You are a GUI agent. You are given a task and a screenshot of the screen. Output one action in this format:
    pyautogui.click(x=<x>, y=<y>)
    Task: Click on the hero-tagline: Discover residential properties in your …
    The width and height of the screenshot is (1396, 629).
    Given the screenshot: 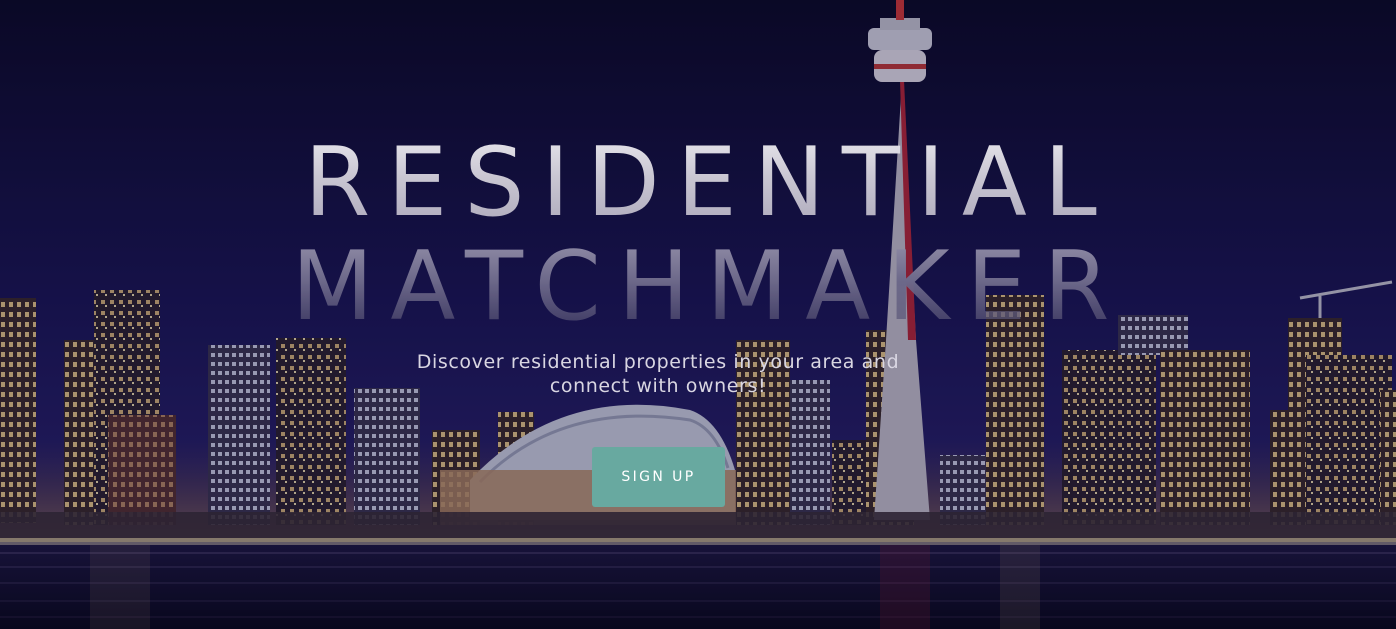 What is the action you would take?
    pyautogui.click(x=658, y=374)
    